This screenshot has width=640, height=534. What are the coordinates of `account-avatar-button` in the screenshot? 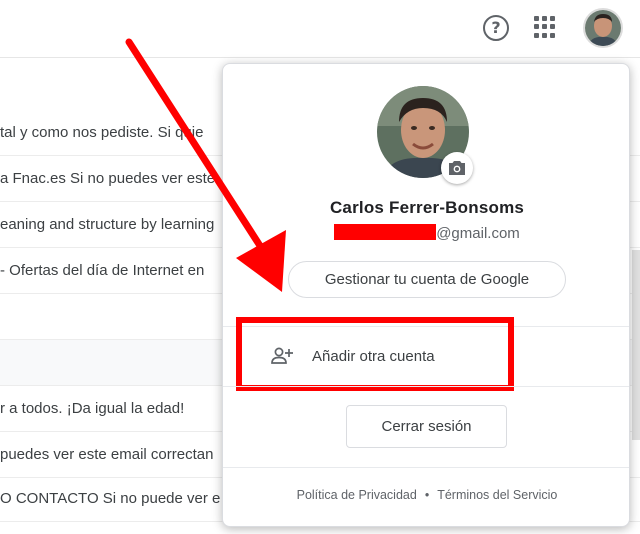 It's located at (603, 28).